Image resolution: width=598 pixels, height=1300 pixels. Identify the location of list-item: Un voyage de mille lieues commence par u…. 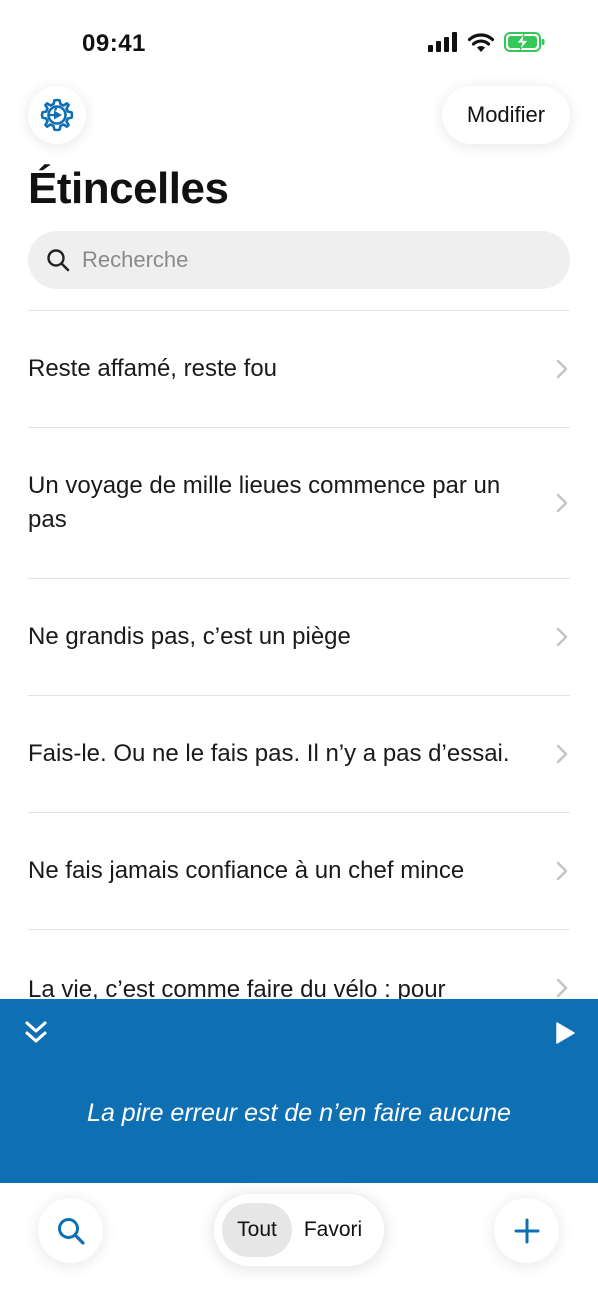
(299, 502).